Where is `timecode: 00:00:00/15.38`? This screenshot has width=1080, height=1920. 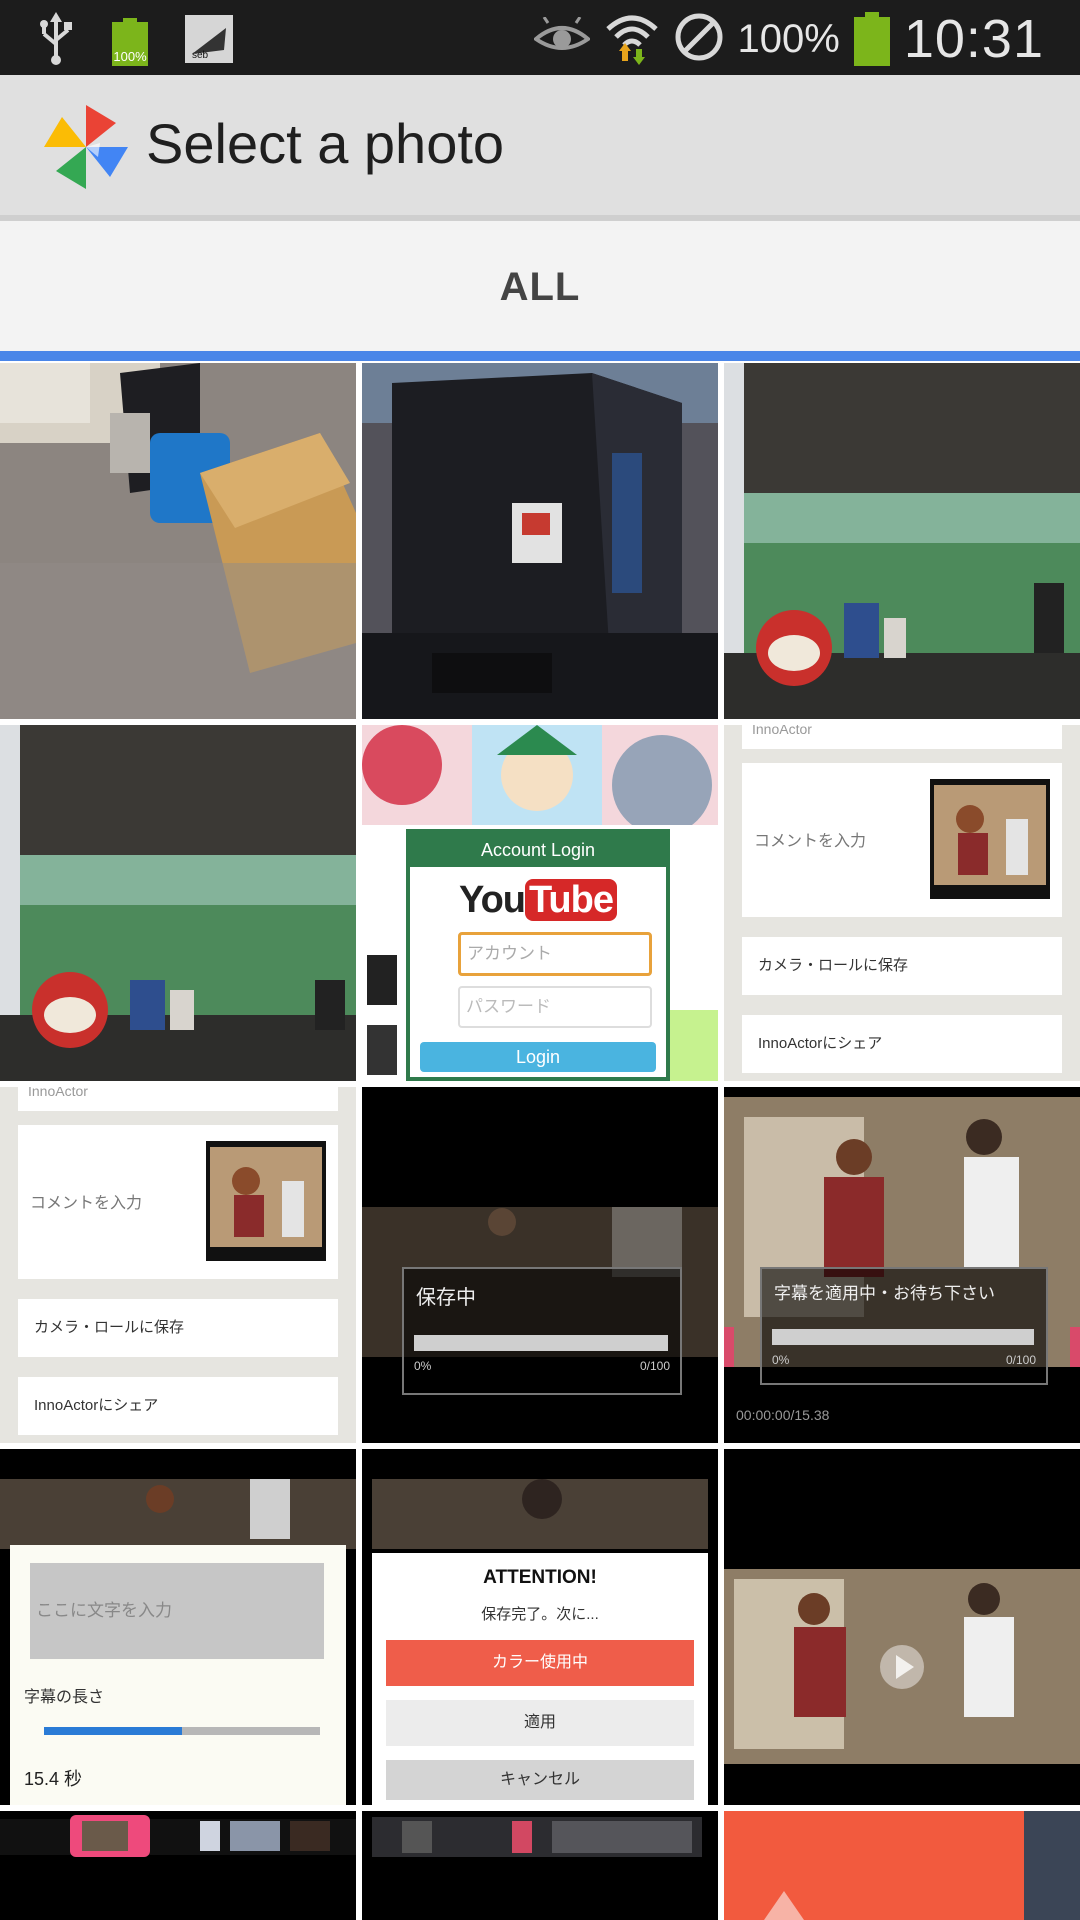 timecode: 00:00:00/15.38 is located at coordinates (783, 1415).